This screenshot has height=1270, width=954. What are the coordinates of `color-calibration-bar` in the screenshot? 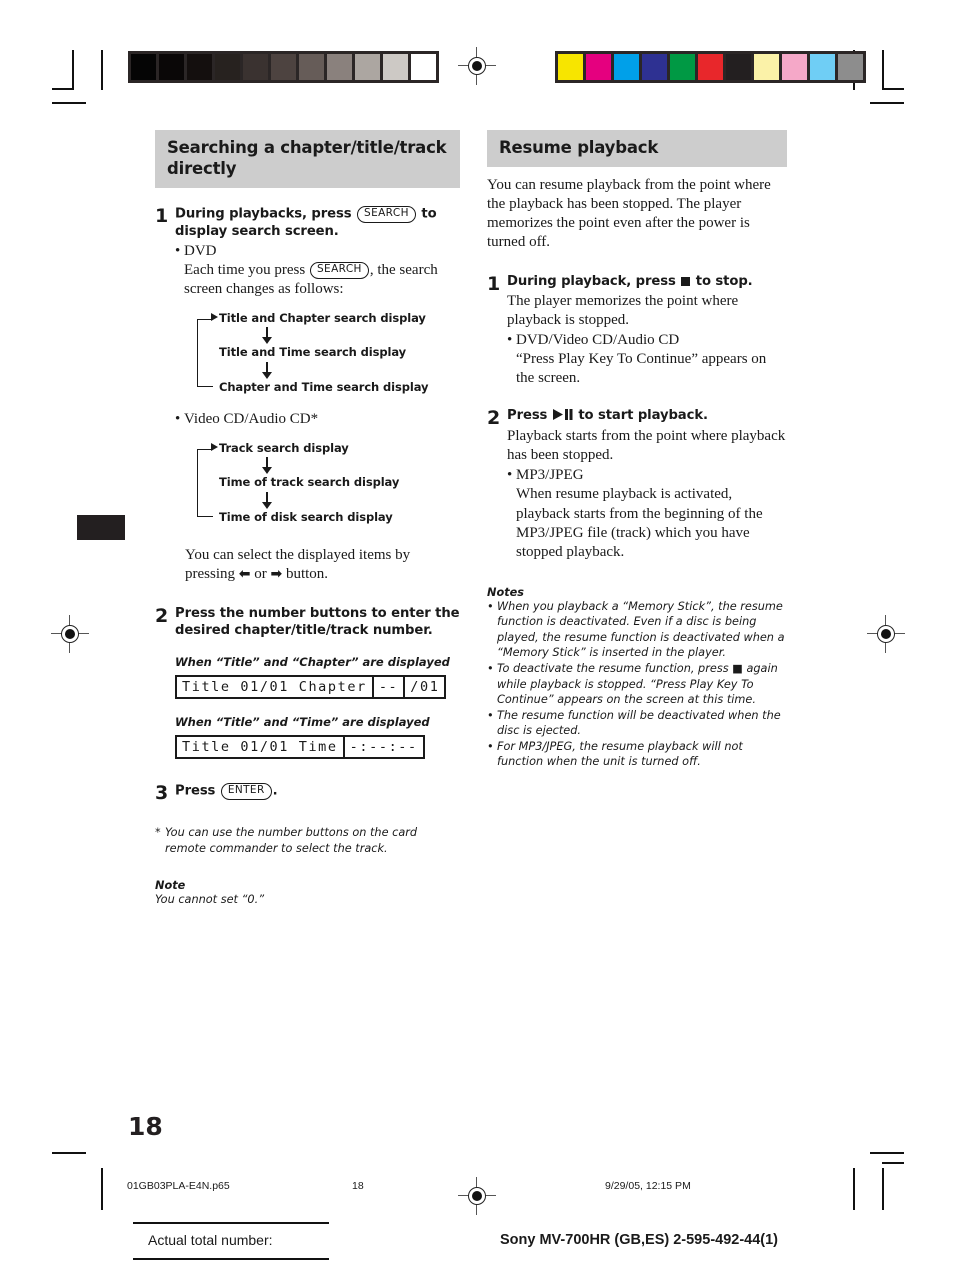 It's located at (710, 67).